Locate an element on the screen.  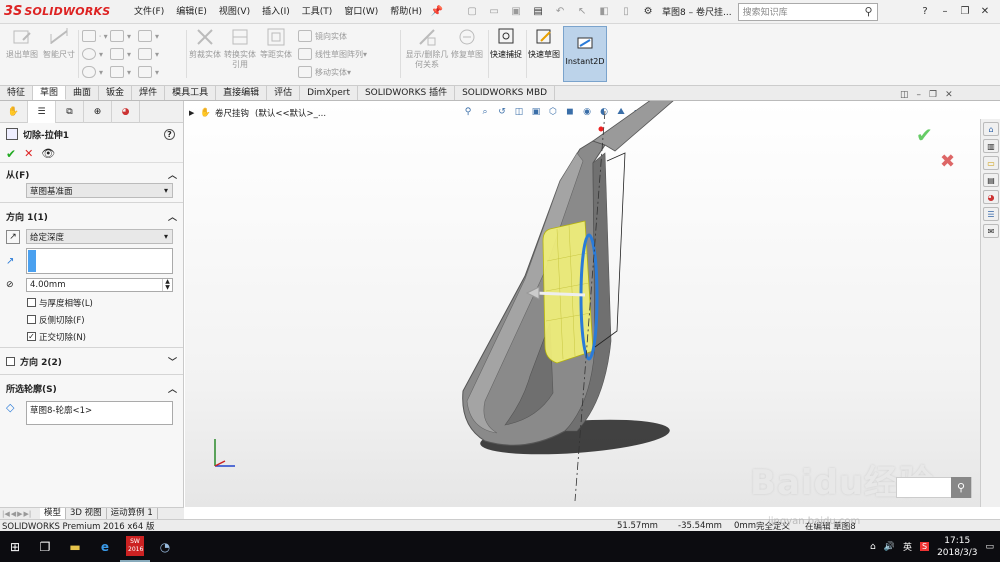
equal-thickness-checkbox is located at coordinates (31, 302).